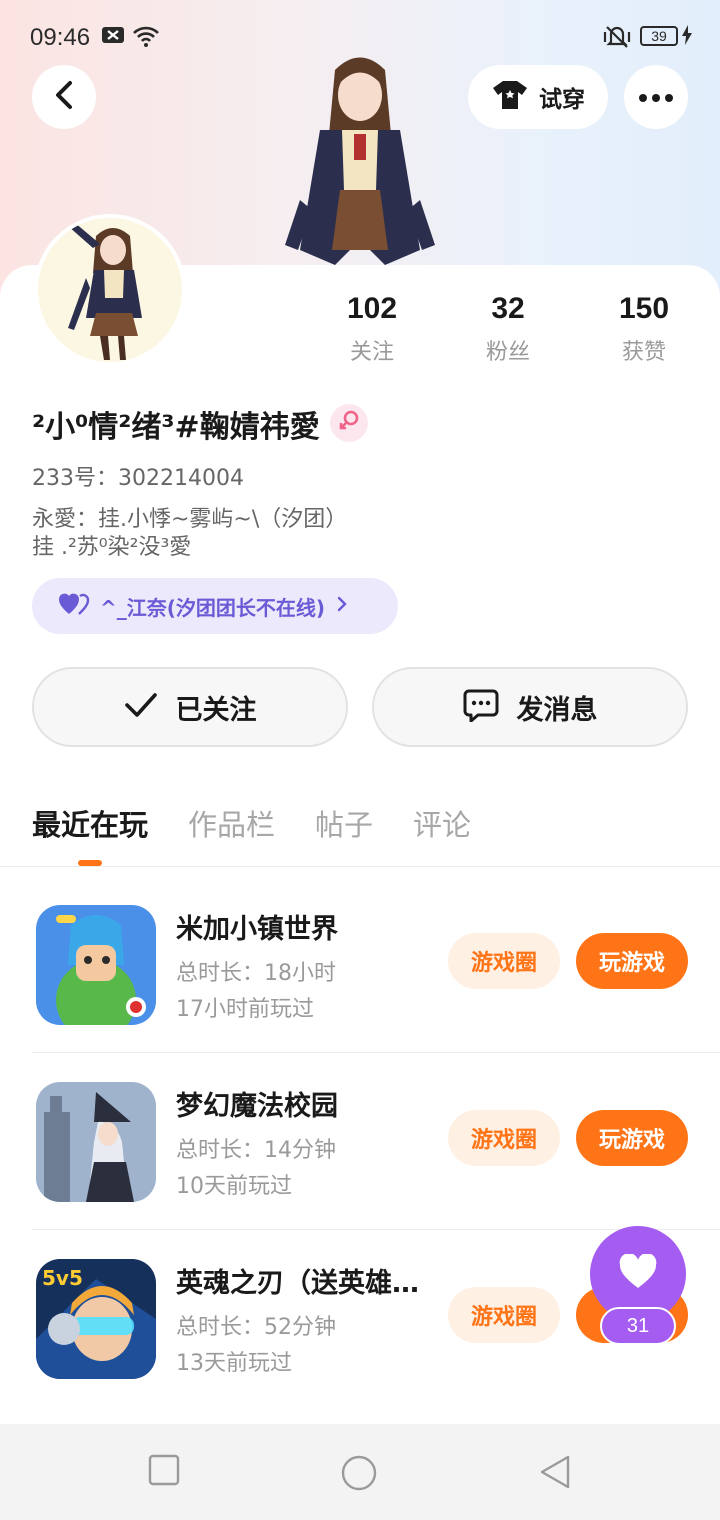  I want to click on system-nav-bar, so click(360, 1472).